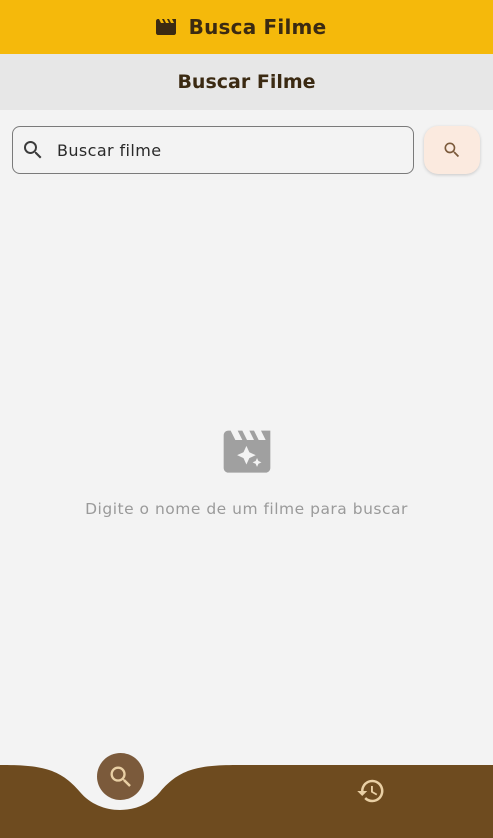 This screenshot has height=838, width=493. Describe the element at coordinates (222, 150) in the screenshot. I see `search-input` at that location.